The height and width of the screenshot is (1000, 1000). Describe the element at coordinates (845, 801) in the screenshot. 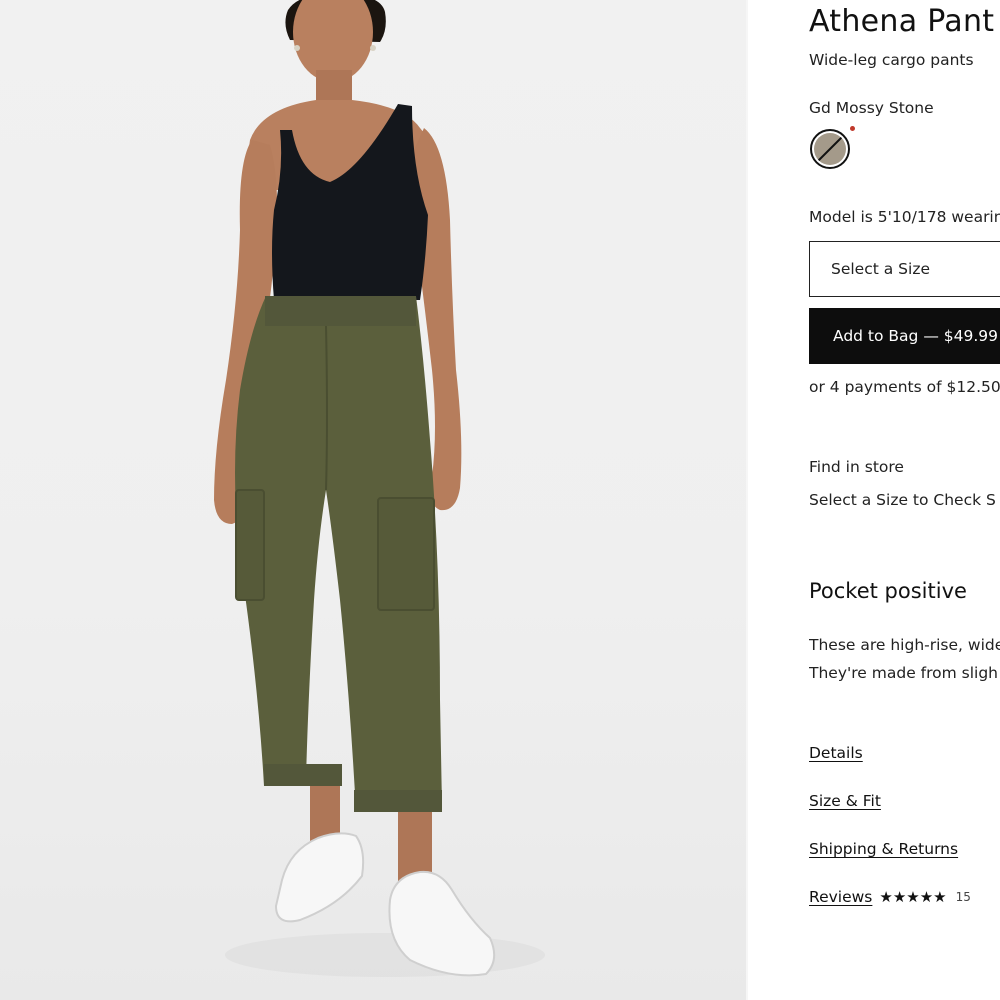

I see `size-fit-link: Size & Fit` at that location.